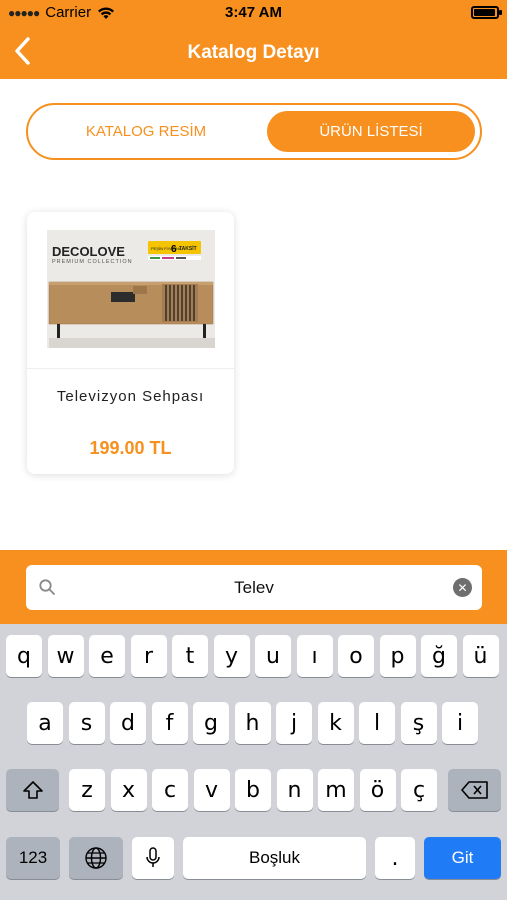  I want to click on tab-urun-listesi: ÜRÜN LİSTESİ, so click(371, 131).